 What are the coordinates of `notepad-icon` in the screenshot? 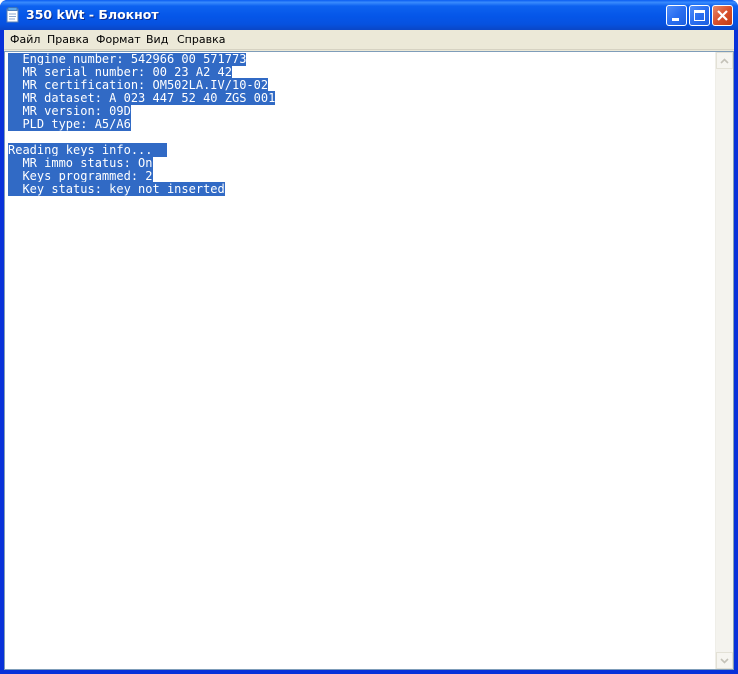 It's located at (13, 15).